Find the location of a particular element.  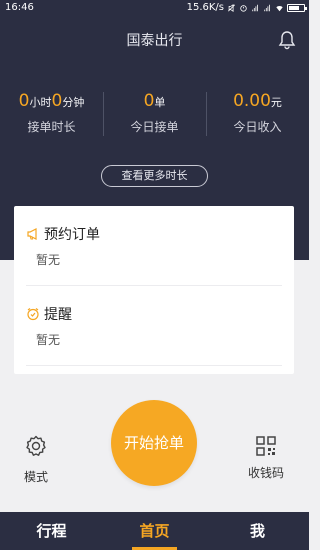

alarm-clock-icon is located at coordinates (33, 314).